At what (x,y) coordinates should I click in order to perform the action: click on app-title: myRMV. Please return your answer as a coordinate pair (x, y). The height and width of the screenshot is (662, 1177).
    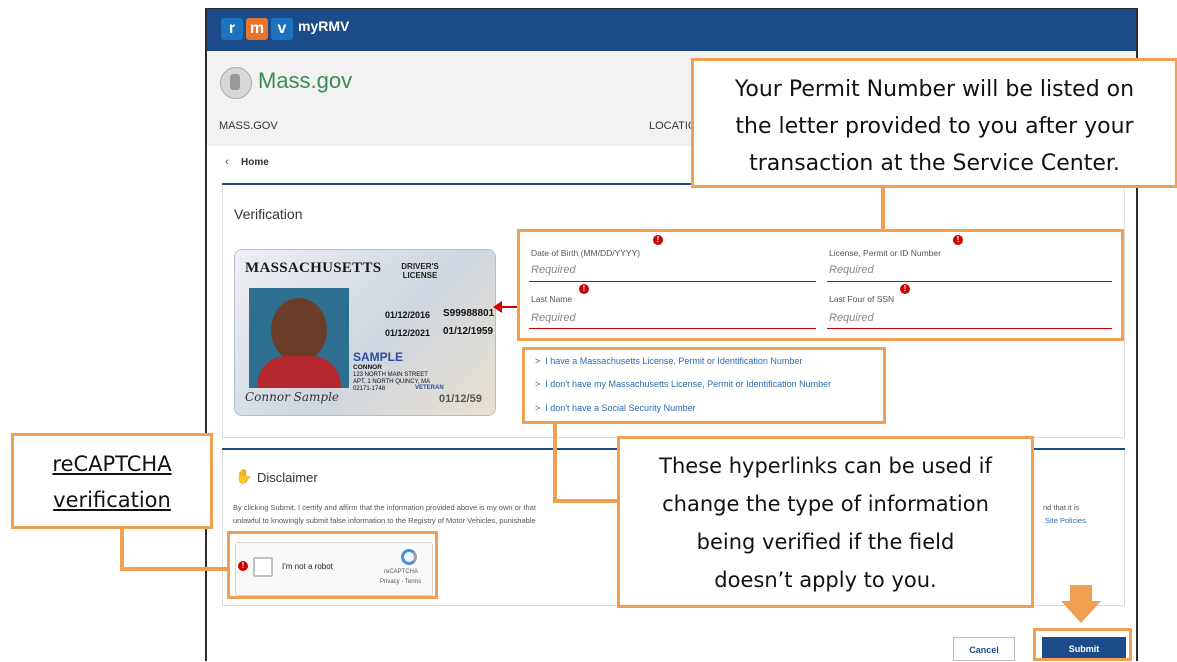
    Looking at the image, I should click on (324, 26).